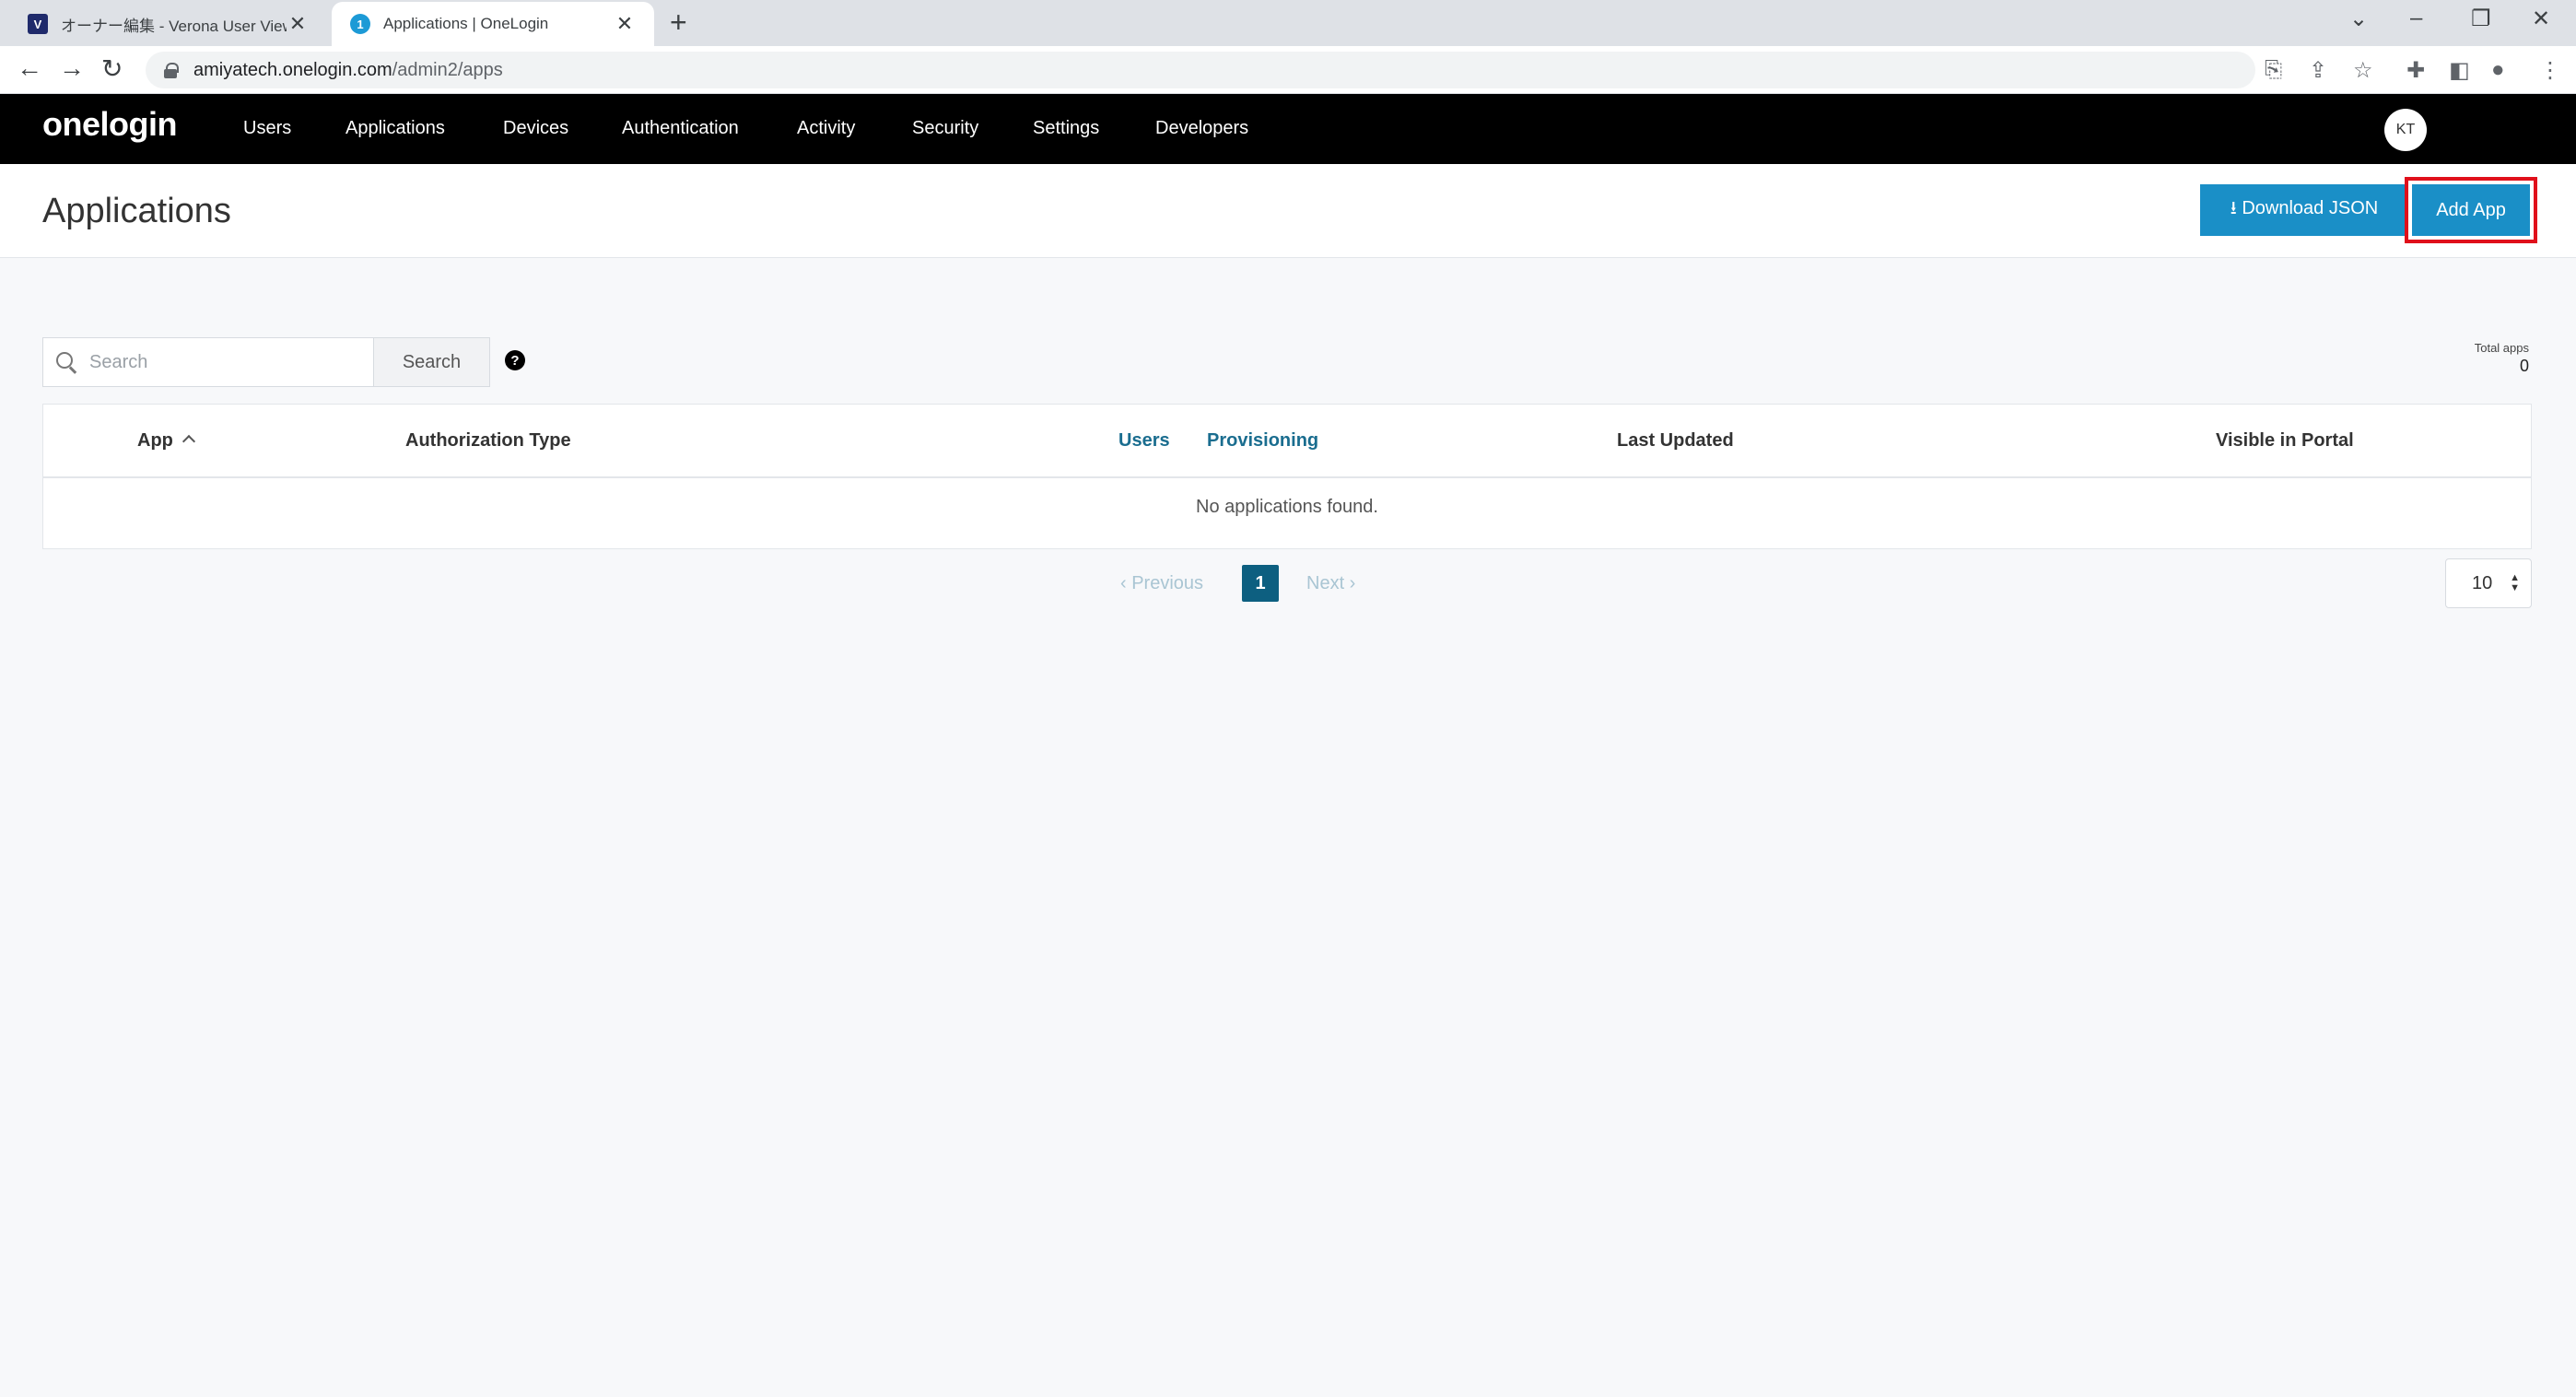 This screenshot has height=1397, width=2576. What do you see at coordinates (2524, 366) in the screenshot?
I see `total-apps-value: 0` at bounding box center [2524, 366].